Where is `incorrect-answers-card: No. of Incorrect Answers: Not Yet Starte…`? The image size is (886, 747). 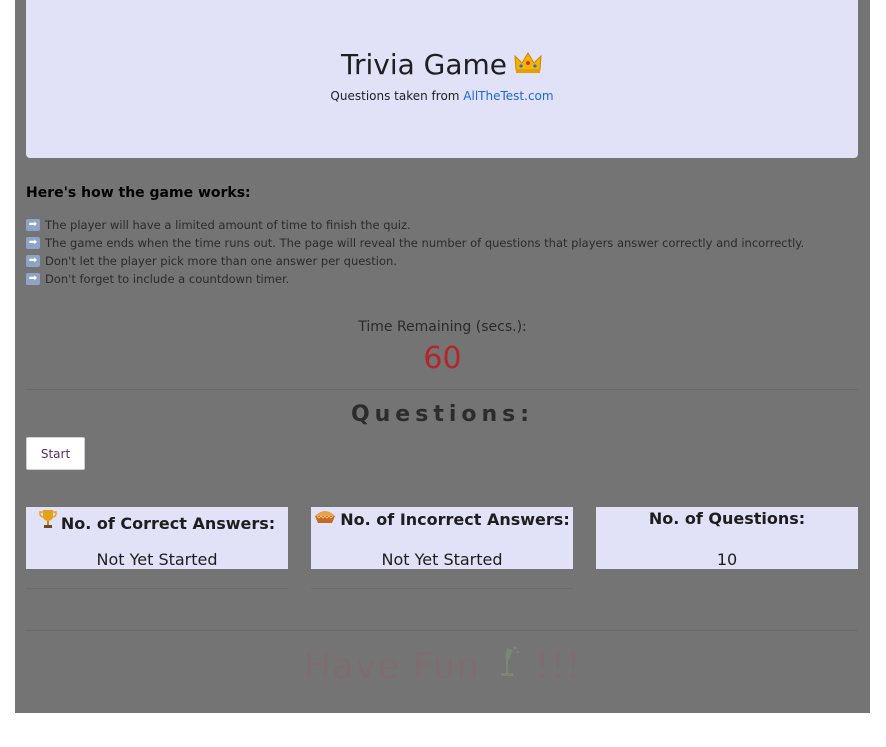 incorrect-answers-card: No. of Incorrect Answers: Not Yet Starte… is located at coordinates (442, 538).